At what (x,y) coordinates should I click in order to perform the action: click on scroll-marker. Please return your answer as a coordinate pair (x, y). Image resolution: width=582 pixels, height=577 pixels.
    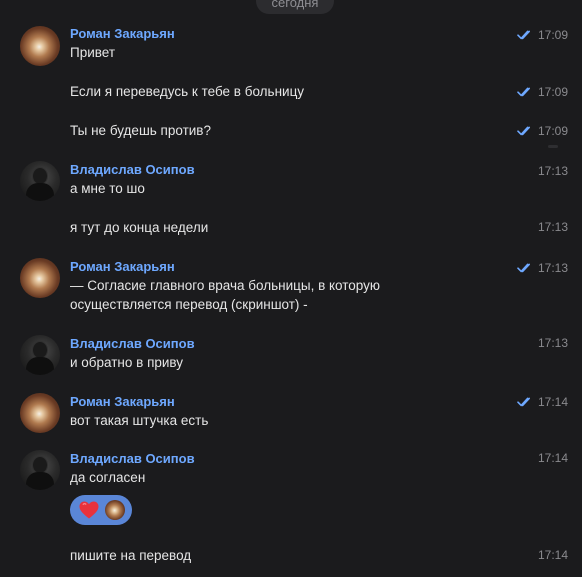
    Looking at the image, I should click on (553, 146).